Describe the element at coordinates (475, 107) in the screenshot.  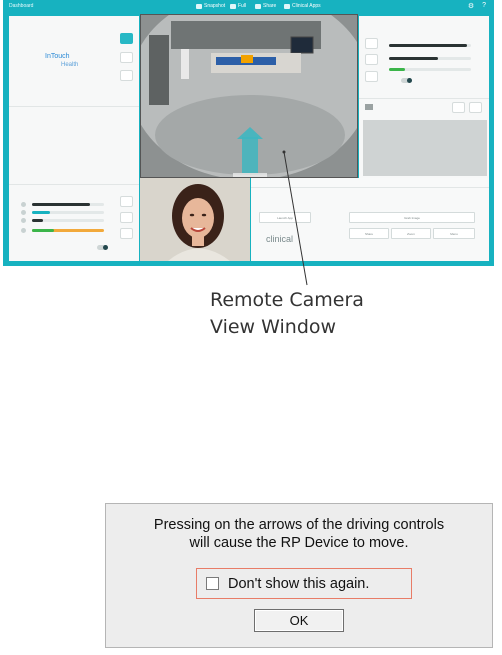
I see `image-button` at that location.